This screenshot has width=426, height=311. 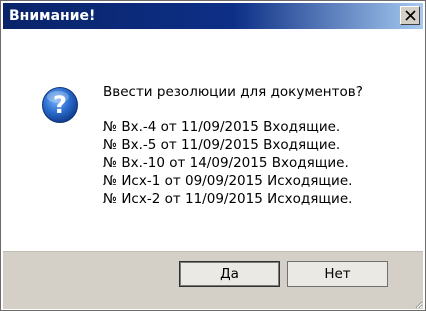 I want to click on document-line: № Вх.-5 от 11/09/2015 Входящие., so click(x=222, y=145).